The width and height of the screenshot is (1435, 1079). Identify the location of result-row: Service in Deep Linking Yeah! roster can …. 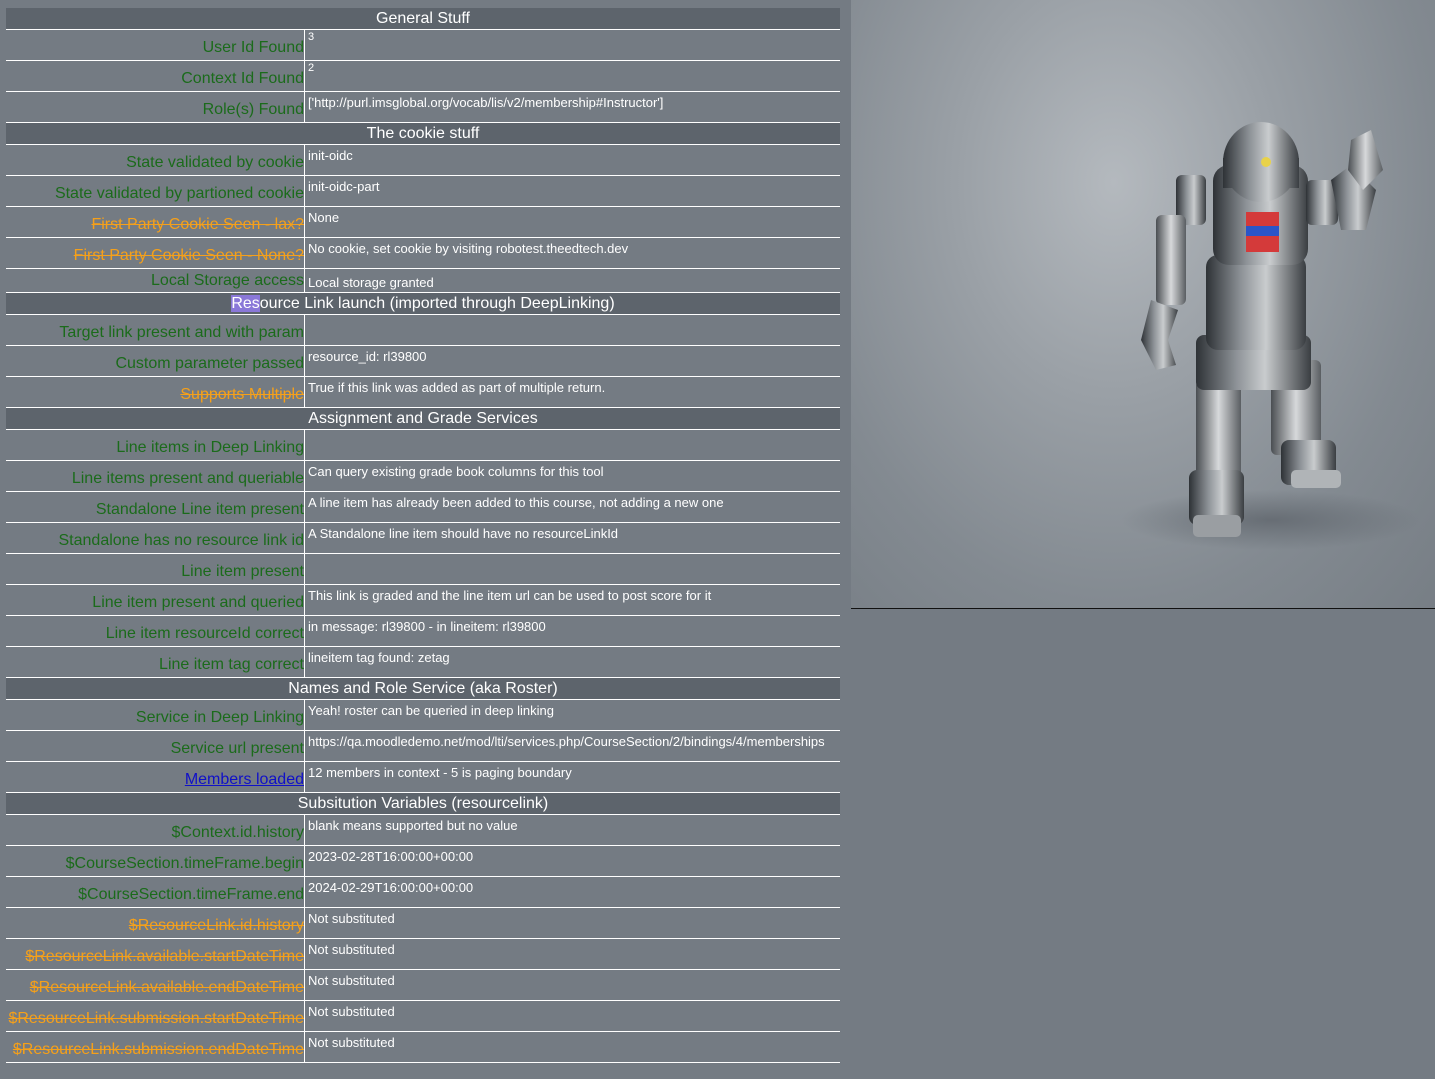
(423, 715).